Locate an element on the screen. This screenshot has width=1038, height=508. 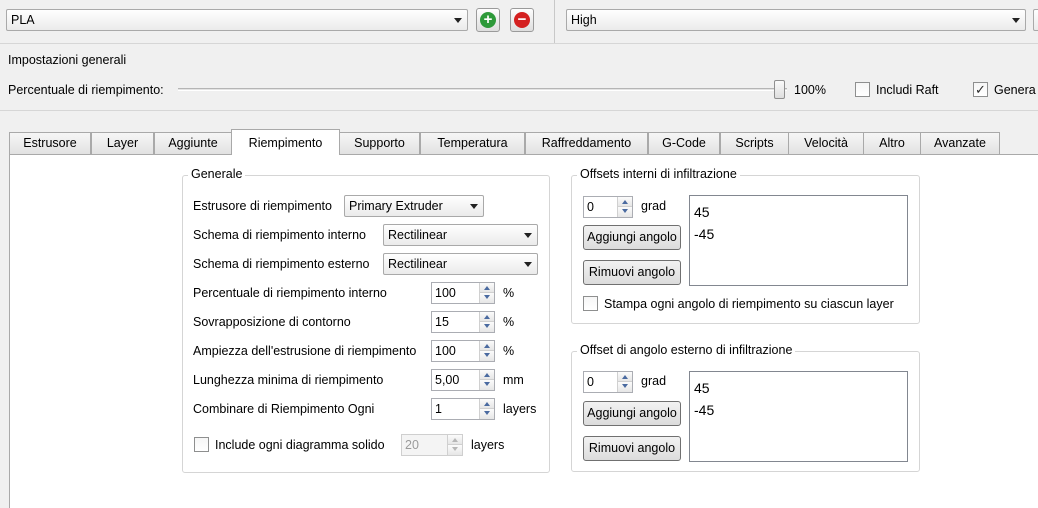
checkmark-icon: ✓ is located at coordinates (980, 89).